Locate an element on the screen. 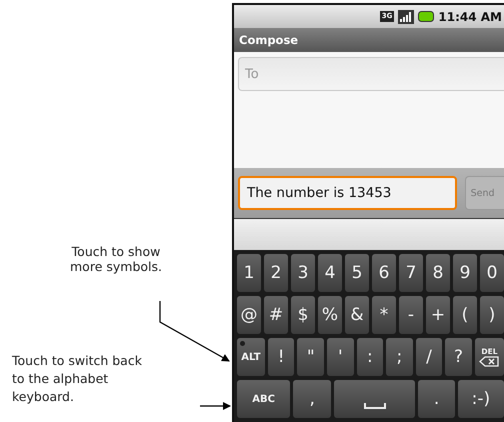 This screenshot has height=422, width=504. keyboard-key: * is located at coordinates (384, 315).